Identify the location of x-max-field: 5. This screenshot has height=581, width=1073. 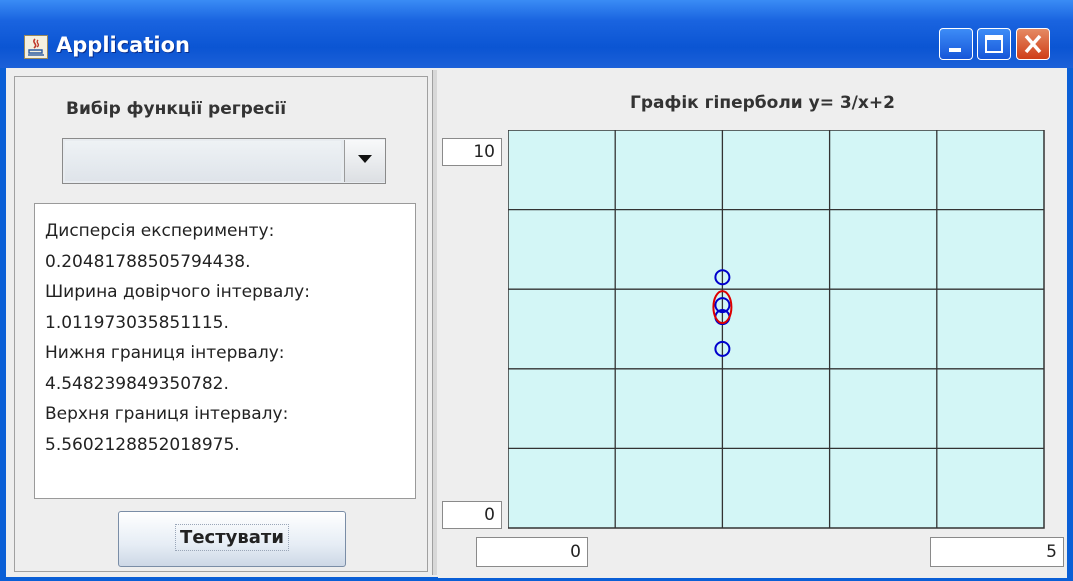
(997, 552).